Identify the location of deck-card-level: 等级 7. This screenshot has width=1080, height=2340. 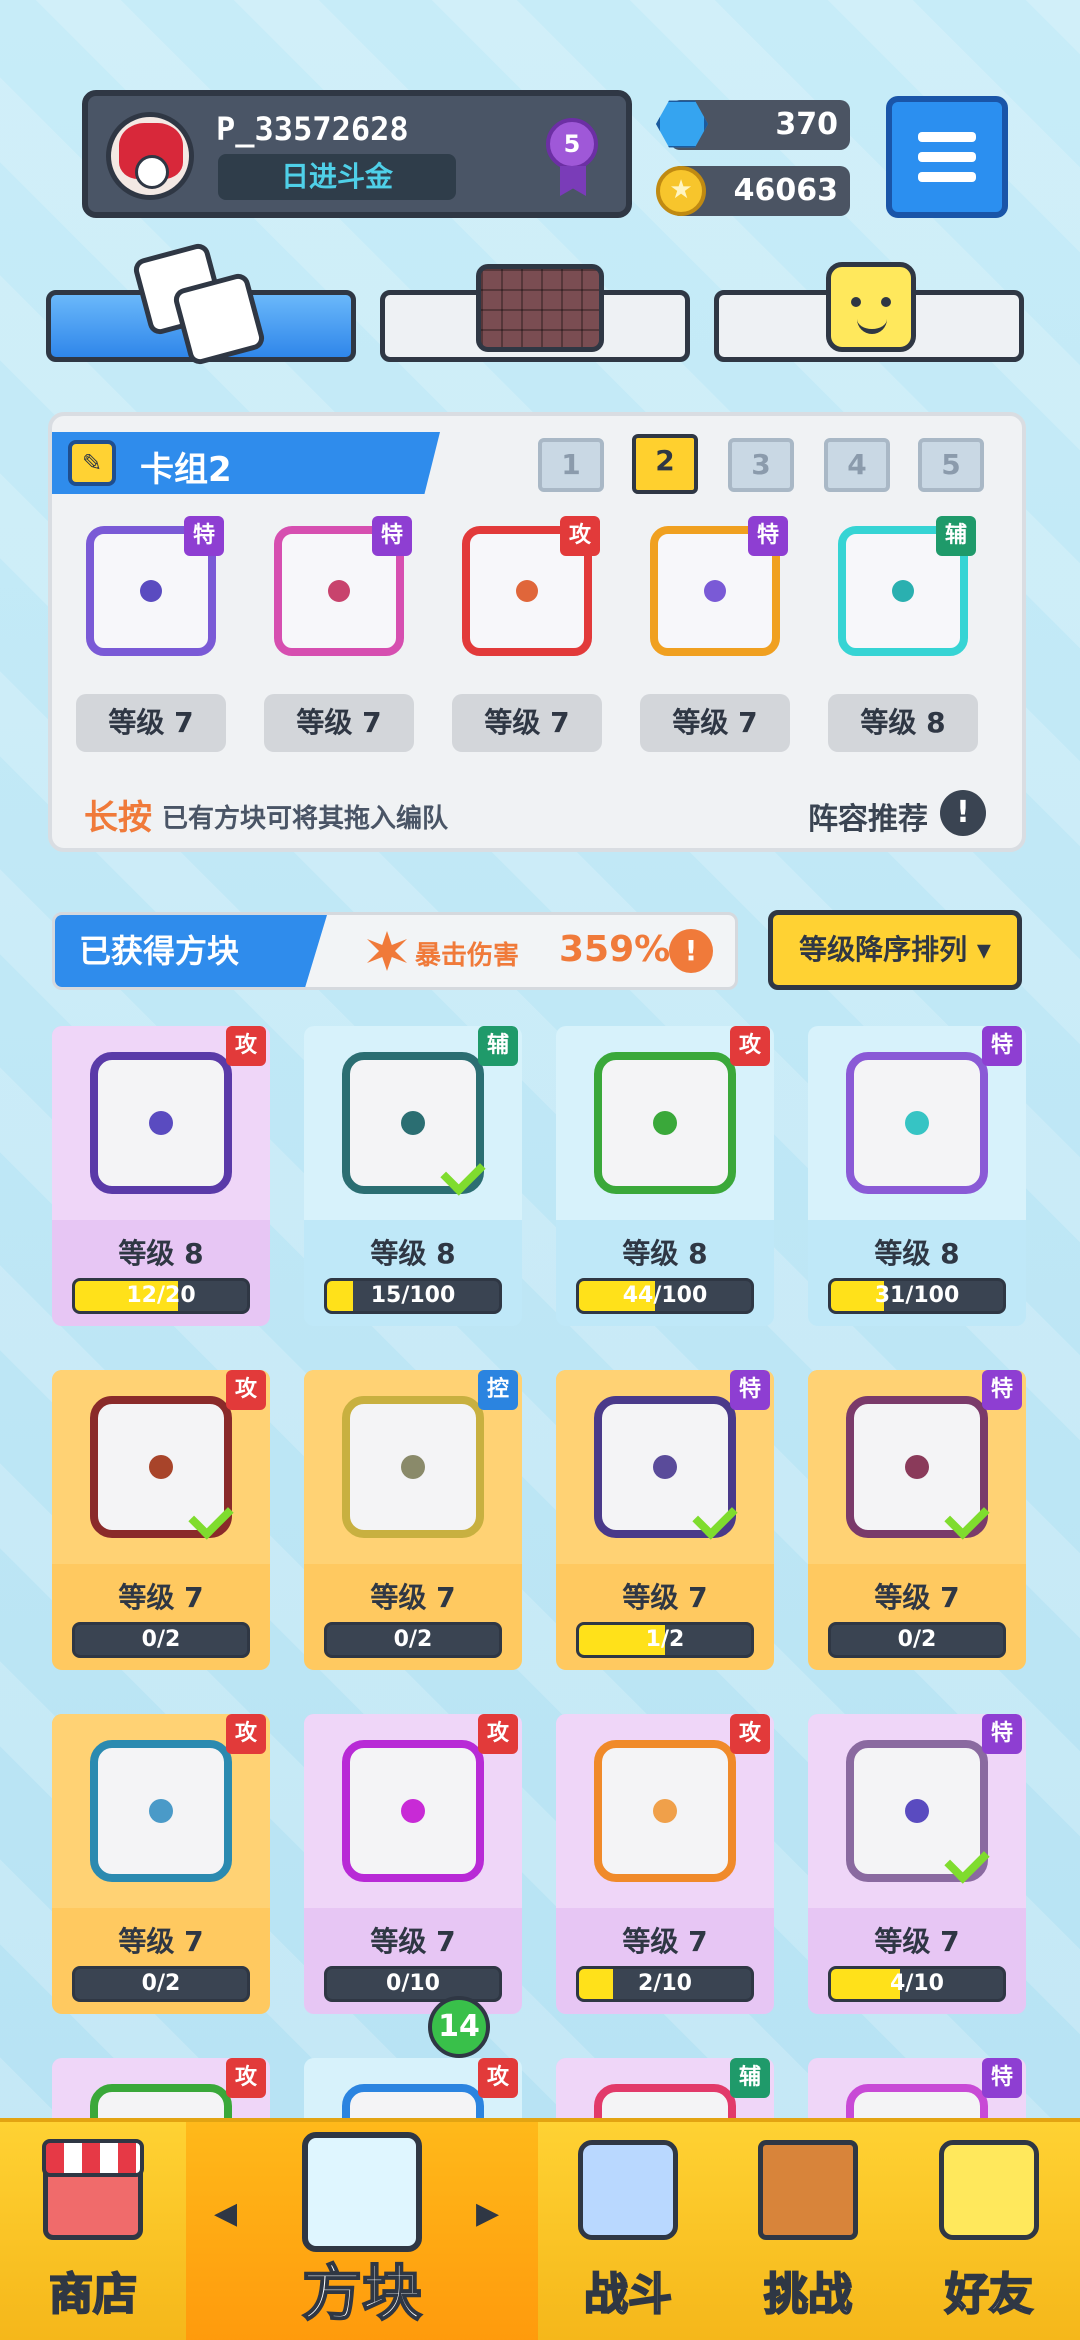
(527, 723).